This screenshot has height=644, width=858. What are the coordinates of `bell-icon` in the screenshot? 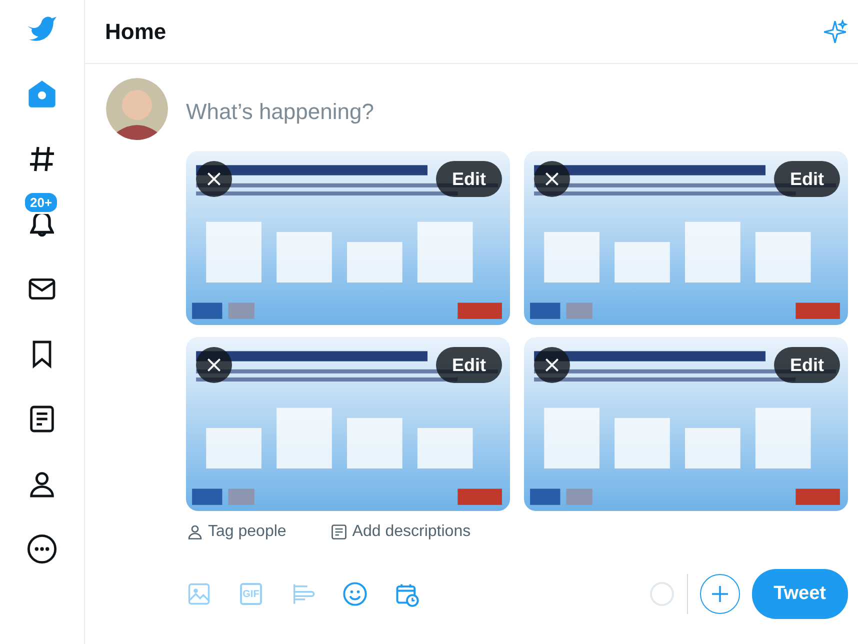 It's located at (42, 224).